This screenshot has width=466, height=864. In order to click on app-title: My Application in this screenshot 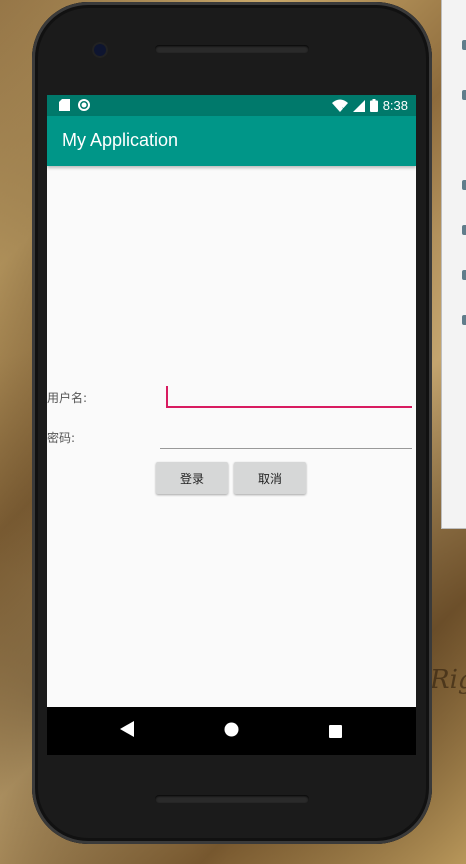, I will do `click(120, 140)`.